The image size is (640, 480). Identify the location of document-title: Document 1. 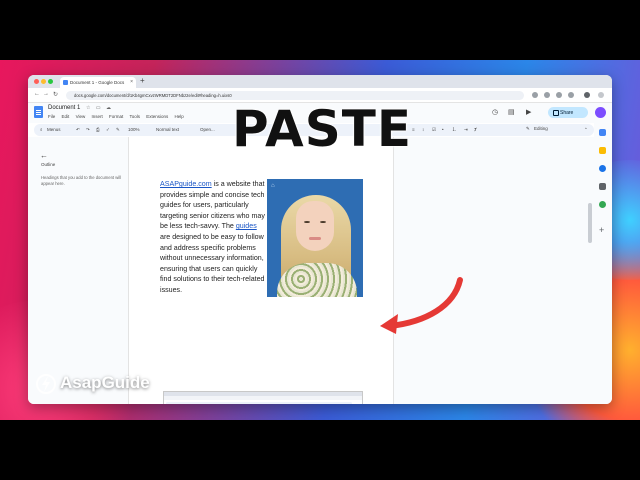
(64, 108).